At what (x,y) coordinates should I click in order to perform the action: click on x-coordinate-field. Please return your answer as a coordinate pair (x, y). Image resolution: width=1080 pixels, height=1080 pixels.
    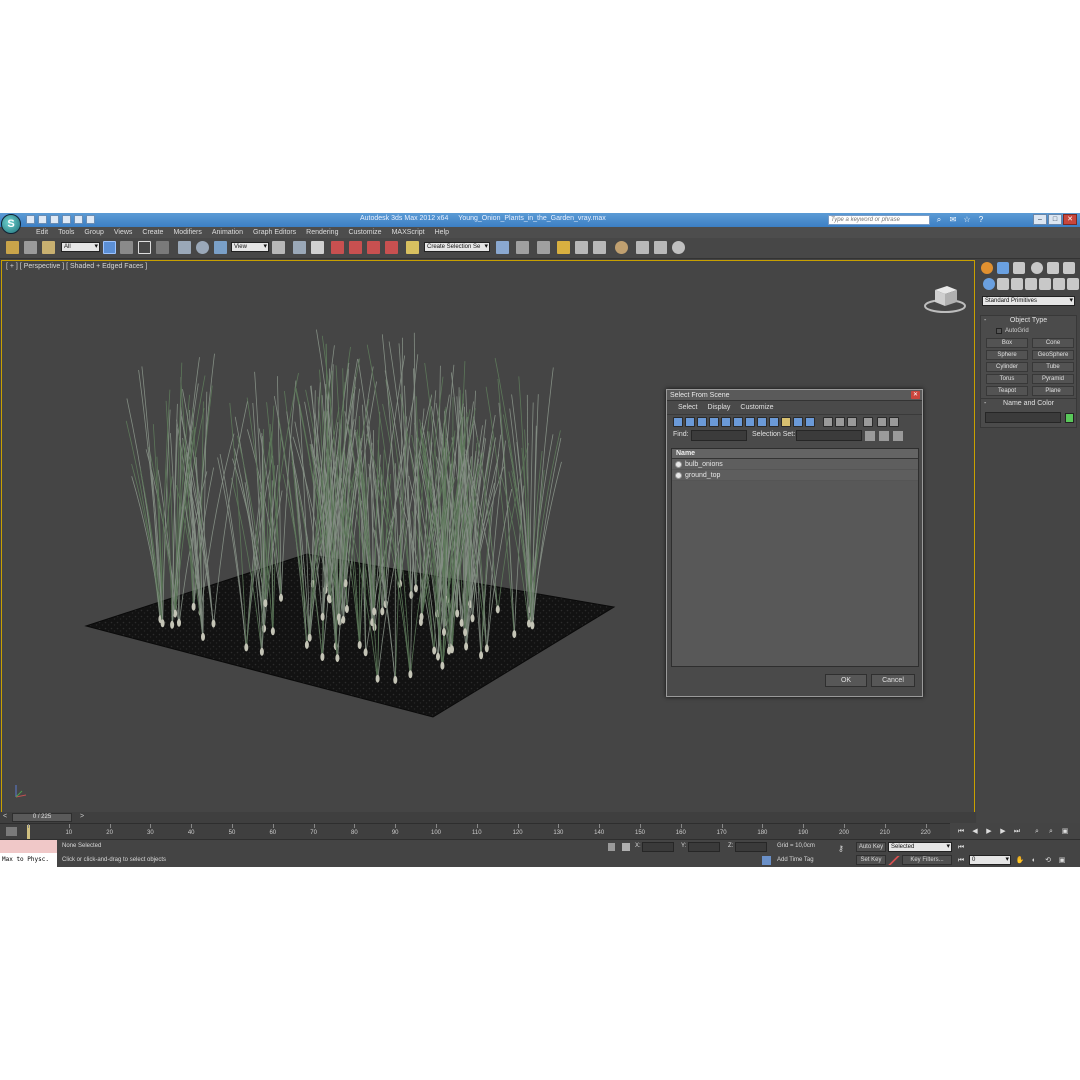
    Looking at the image, I should click on (658, 847).